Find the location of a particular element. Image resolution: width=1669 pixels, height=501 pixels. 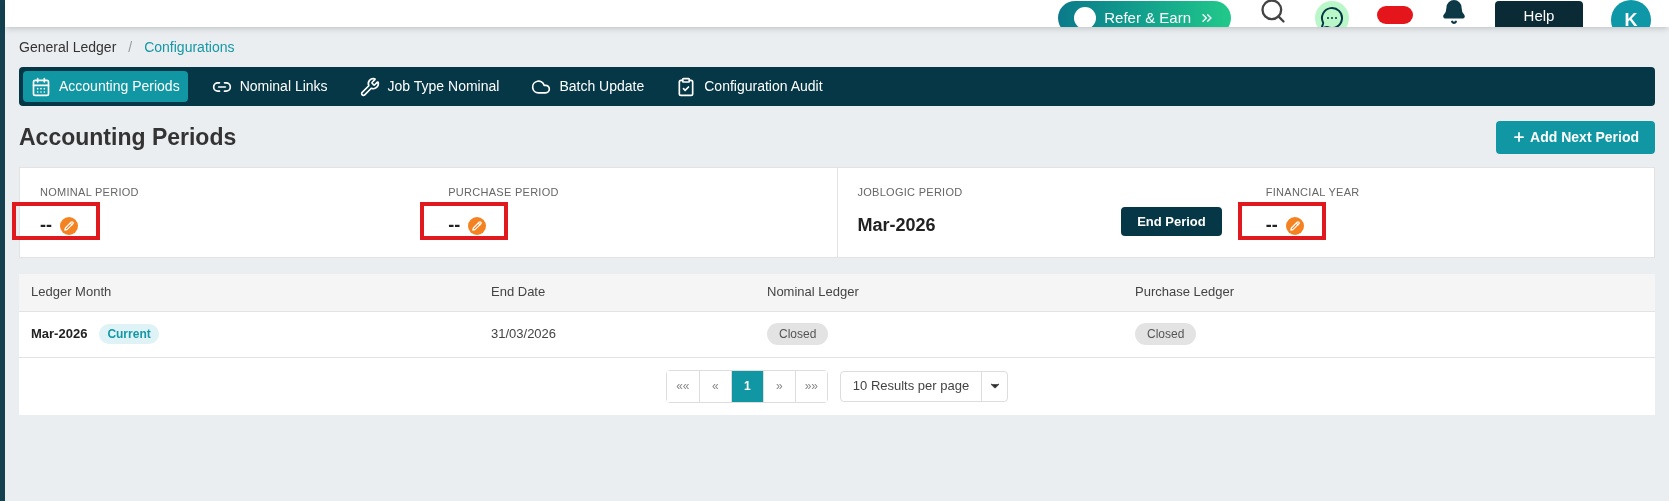

breadcrumb-link: Configurations is located at coordinates (189, 47).